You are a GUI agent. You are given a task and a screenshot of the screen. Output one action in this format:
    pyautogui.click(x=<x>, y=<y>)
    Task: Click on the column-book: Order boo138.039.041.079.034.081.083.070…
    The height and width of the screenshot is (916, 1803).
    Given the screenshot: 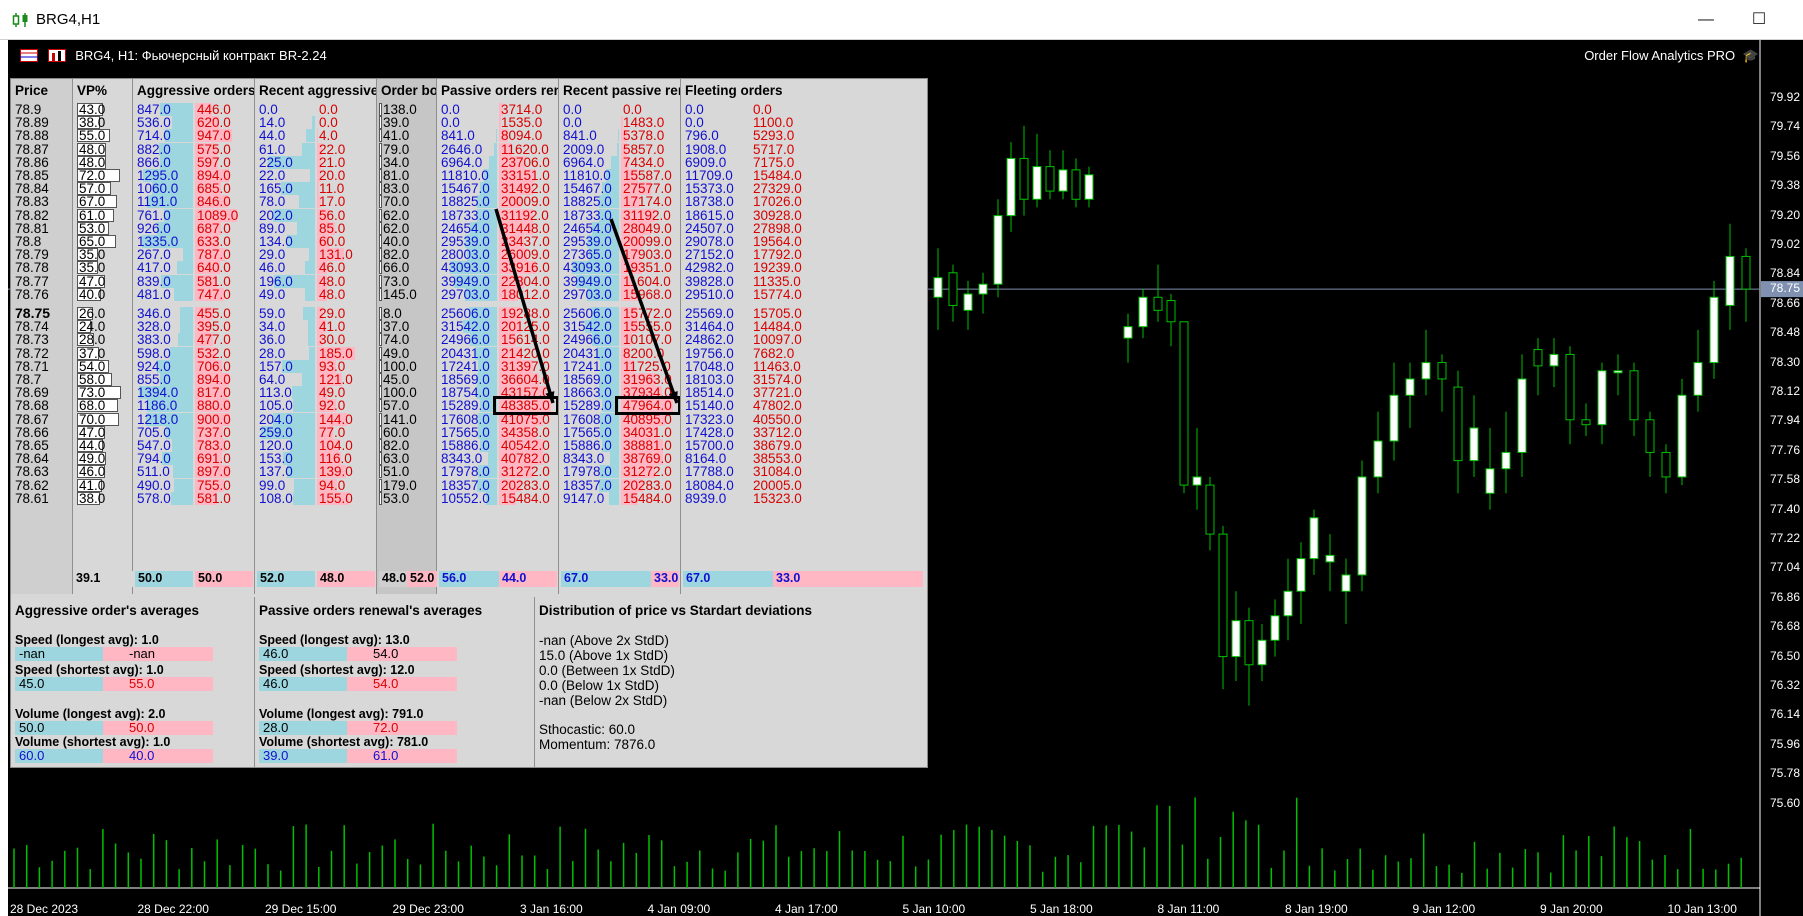 What is the action you would take?
    pyautogui.click(x=407, y=336)
    